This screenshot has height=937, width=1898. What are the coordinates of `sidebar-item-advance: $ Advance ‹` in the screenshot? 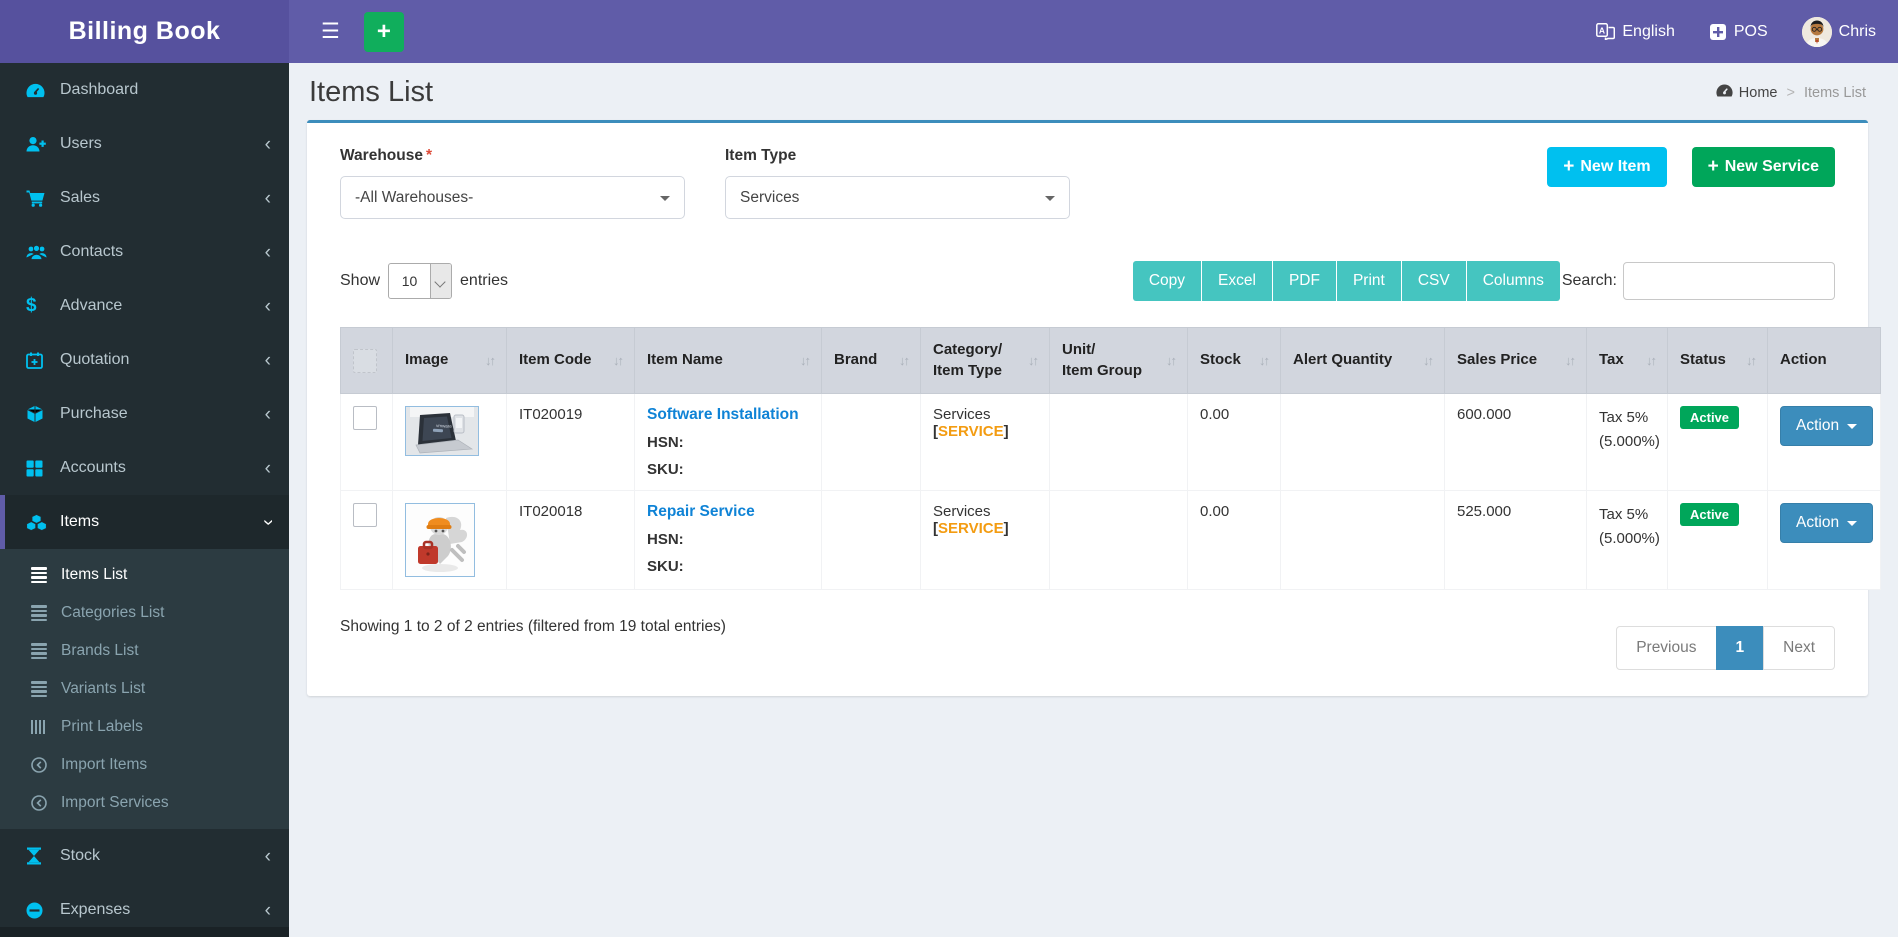 It's located at (144, 306).